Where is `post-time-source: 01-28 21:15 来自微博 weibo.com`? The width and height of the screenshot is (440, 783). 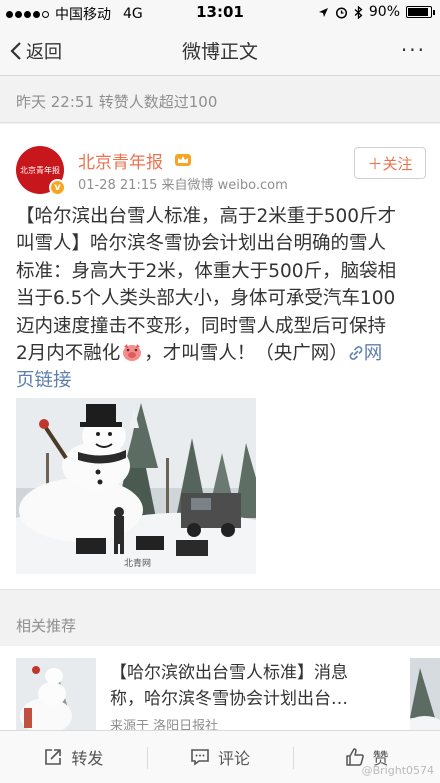
post-time-source: 01-28 21:15 来自微博 weibo.com is located at coordinates (183, 185).